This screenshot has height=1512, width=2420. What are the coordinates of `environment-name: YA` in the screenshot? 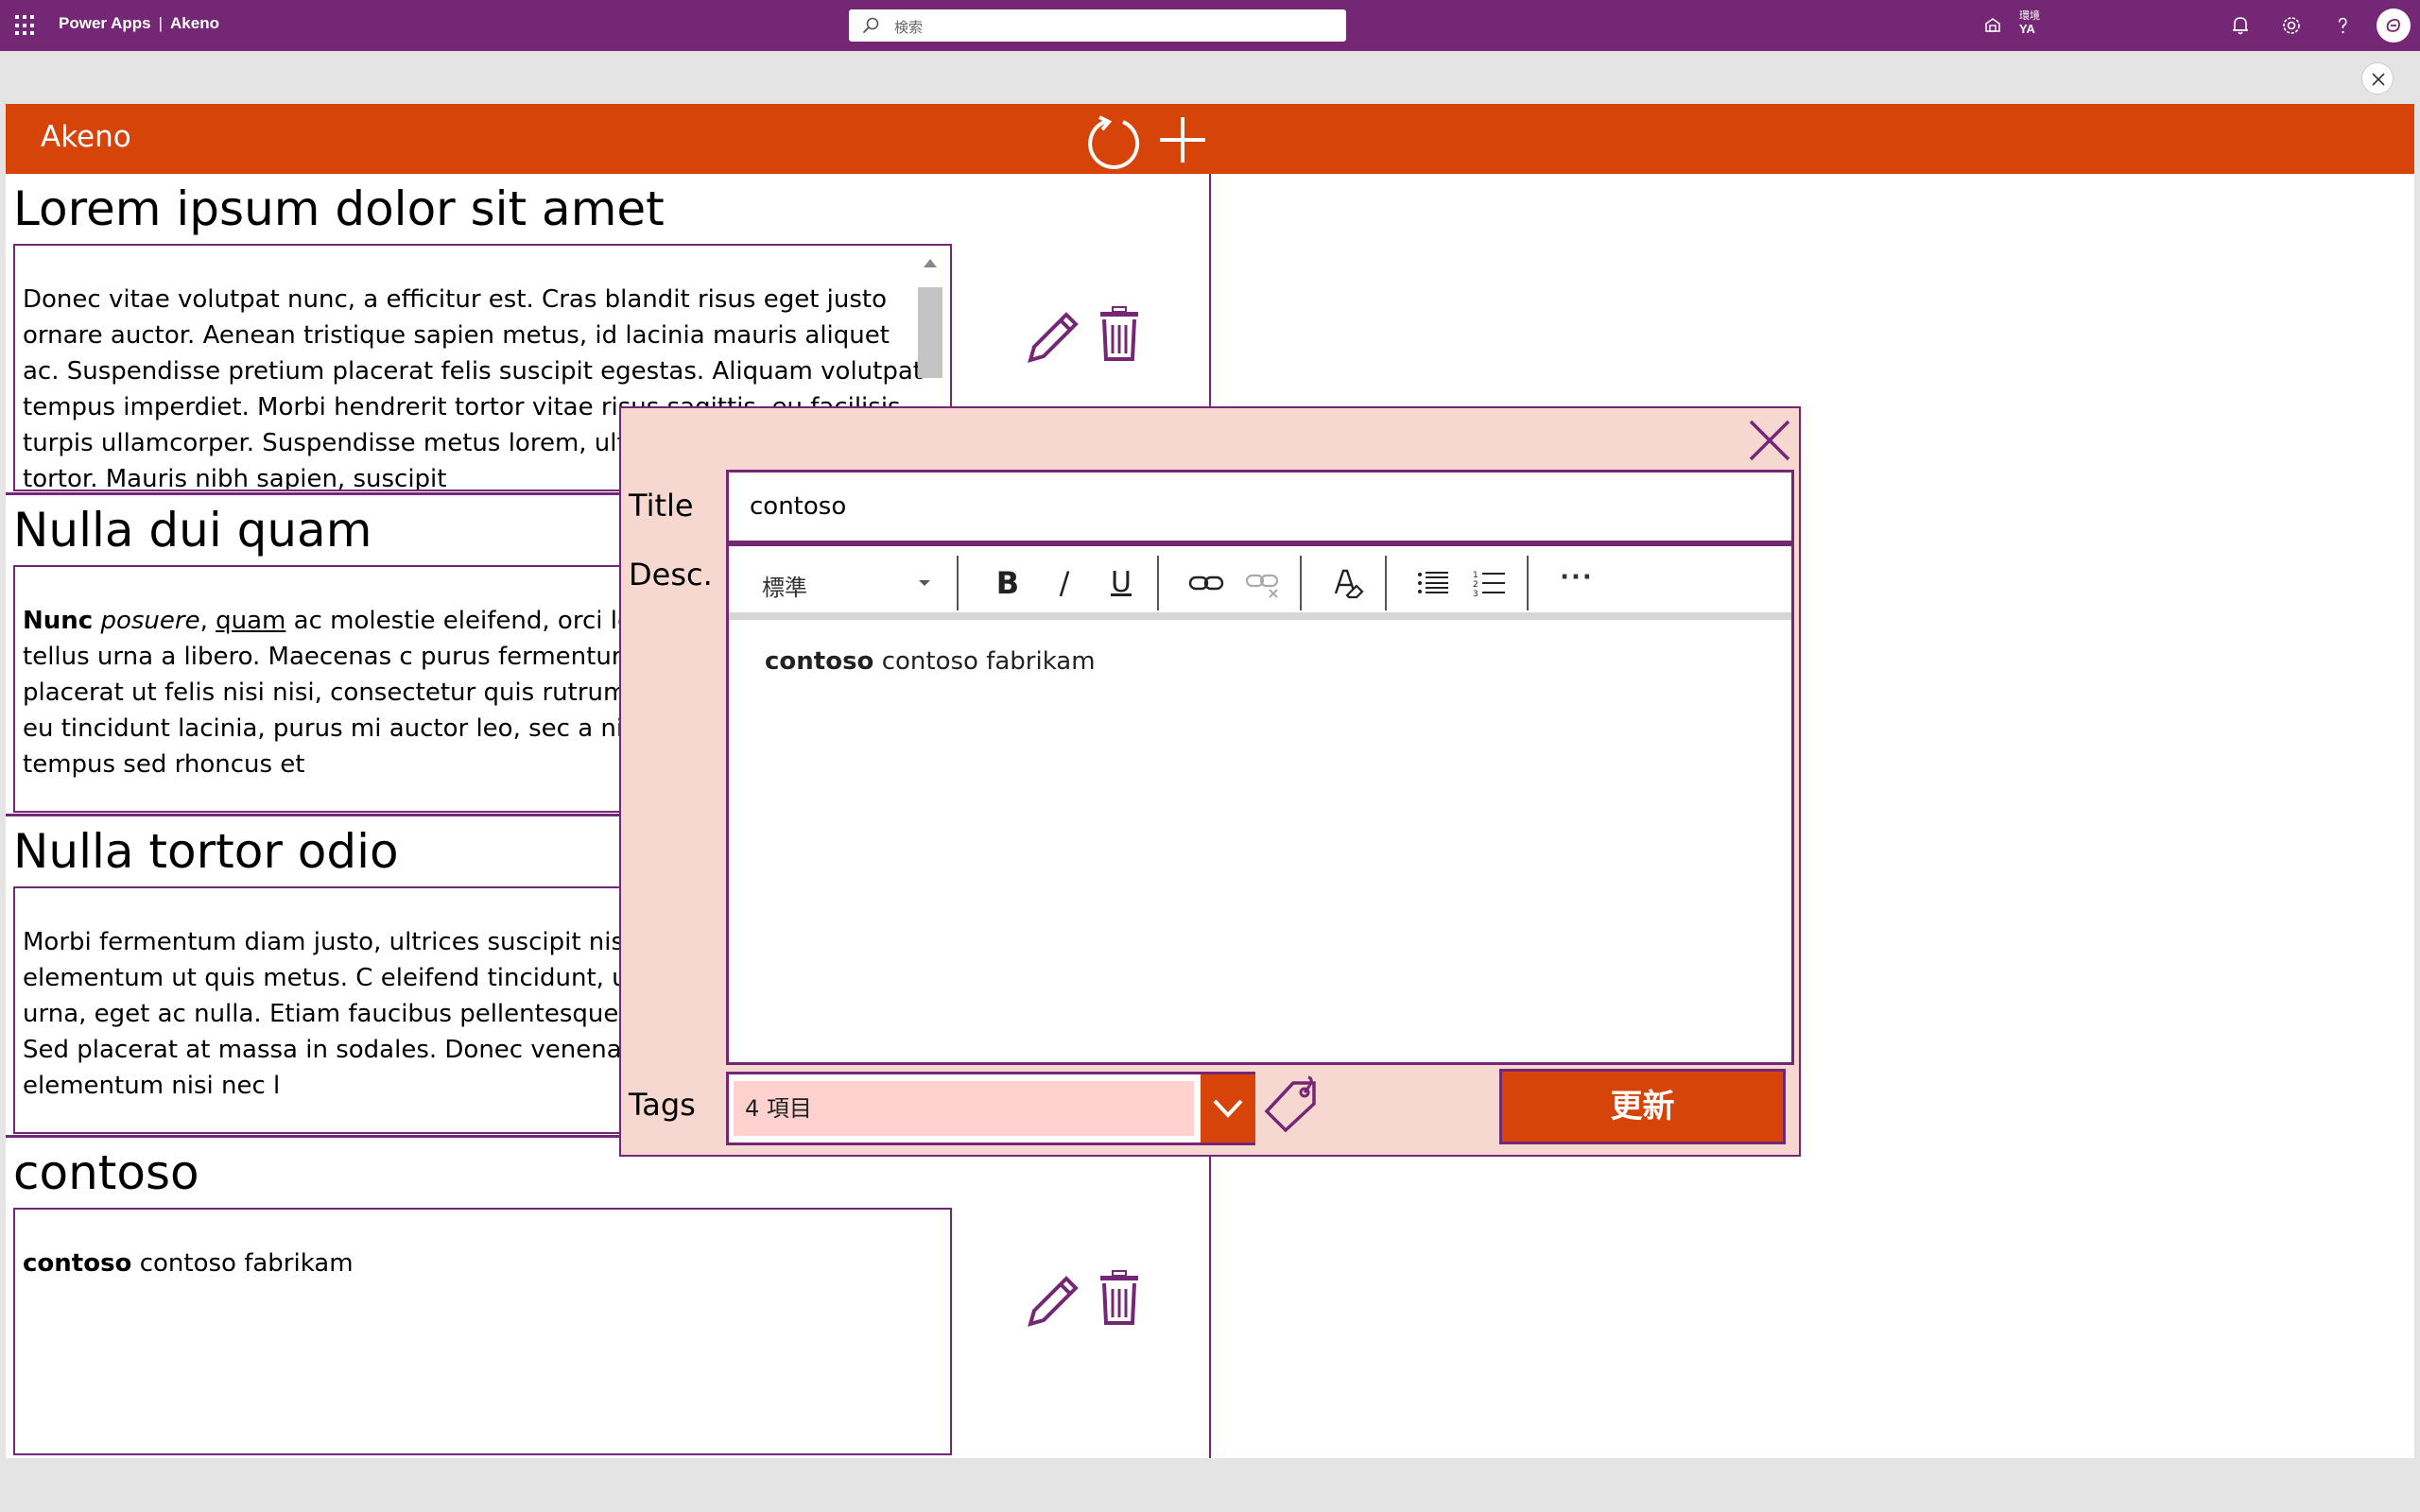 It's located at (2027, 29).